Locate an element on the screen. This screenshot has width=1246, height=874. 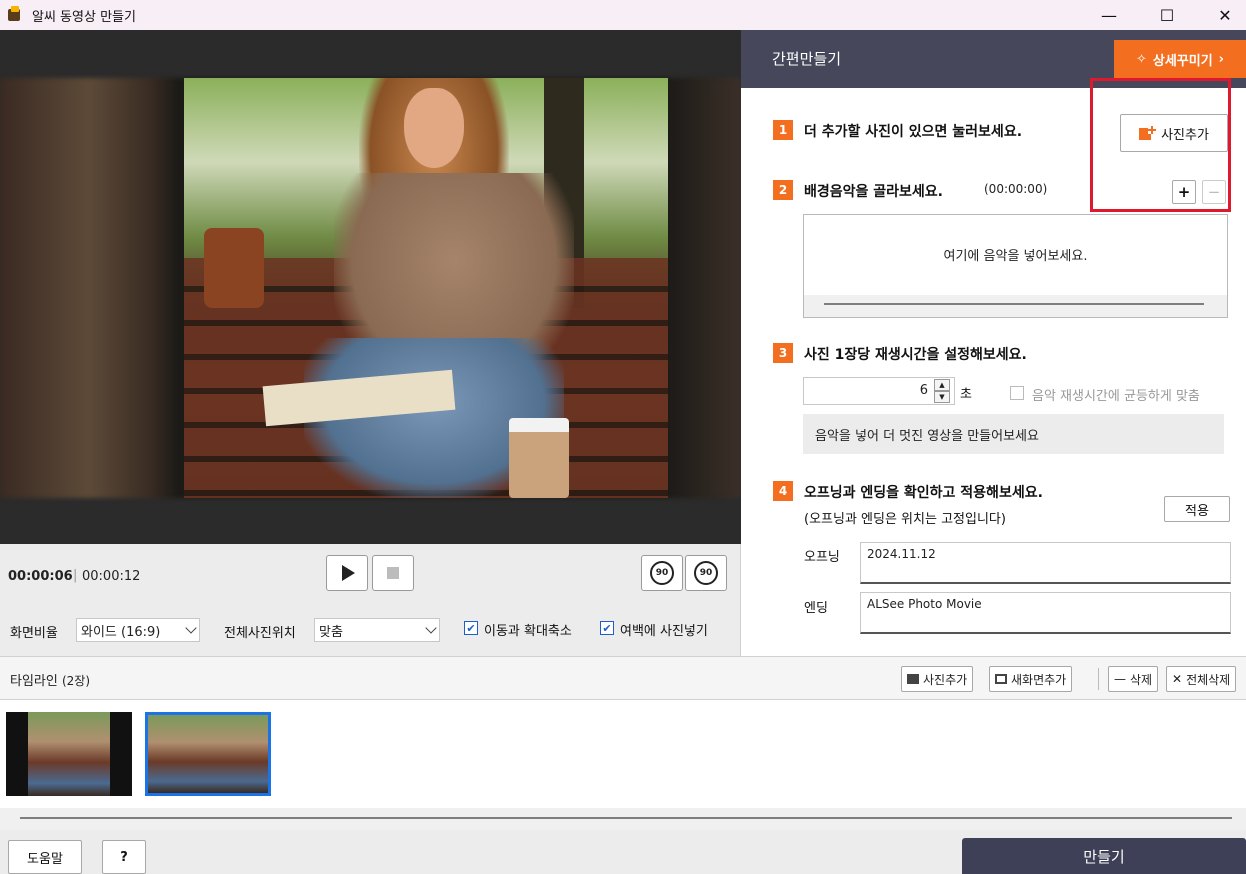
duration-stepper: 6 ▲ ▼ is located at coordinates (879, 391).